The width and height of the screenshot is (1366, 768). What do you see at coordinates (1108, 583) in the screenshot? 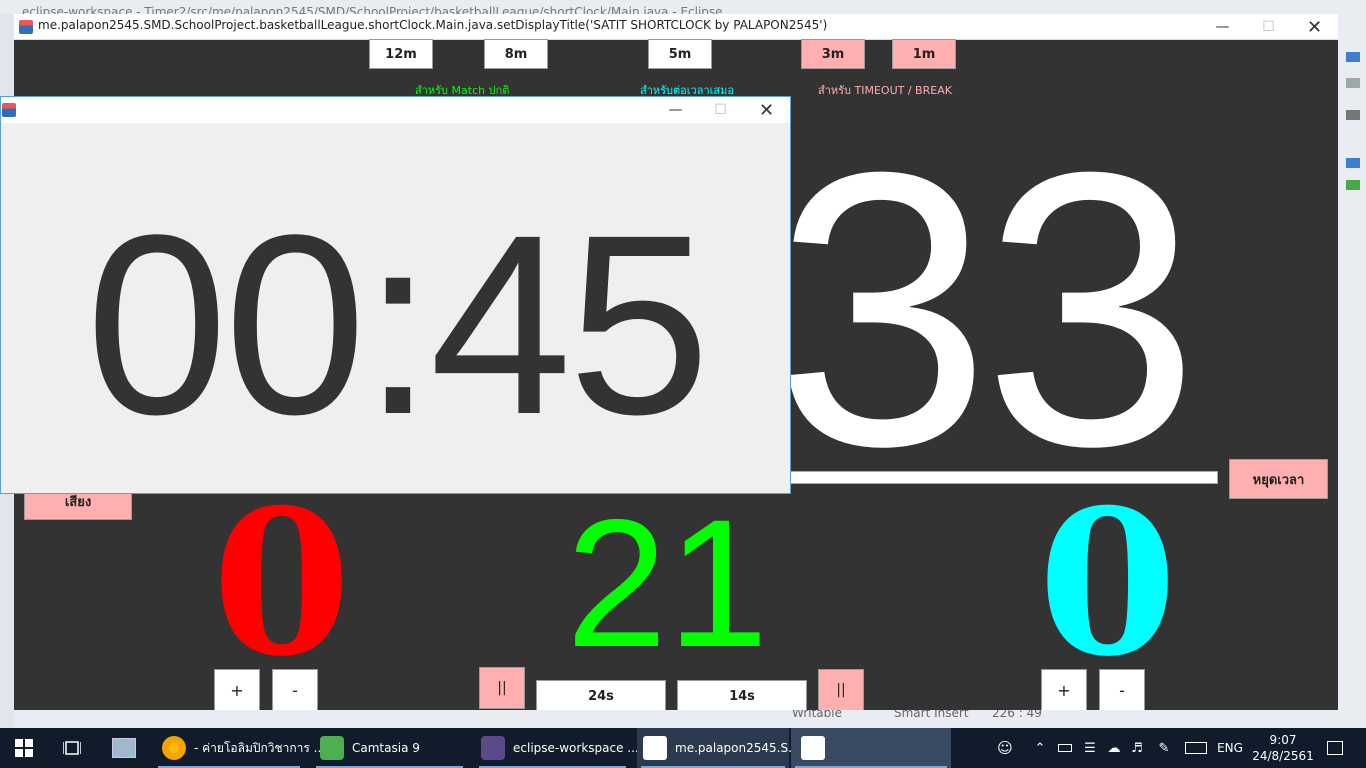
I see `score-right: 0` at bounding box center [1108, 583].